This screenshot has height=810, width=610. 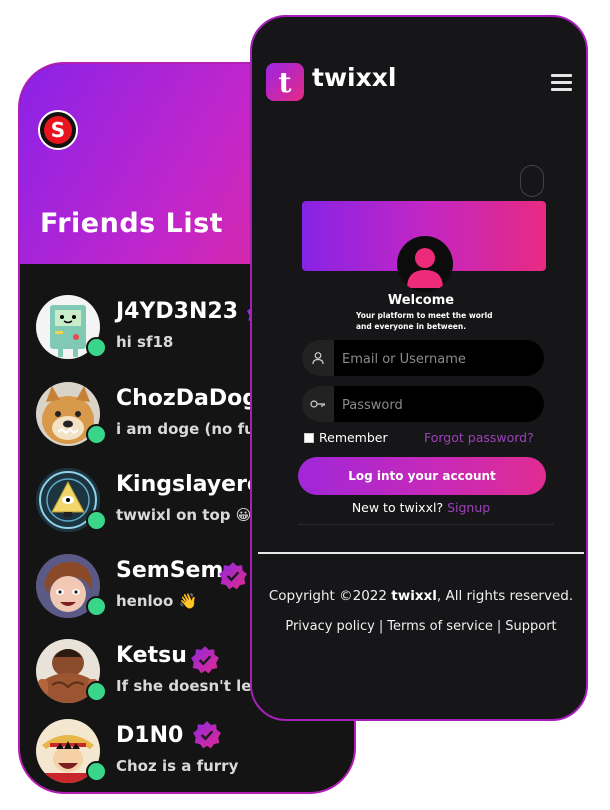 I want to click on login-button: Log into your account, so click(x=422, y=476).